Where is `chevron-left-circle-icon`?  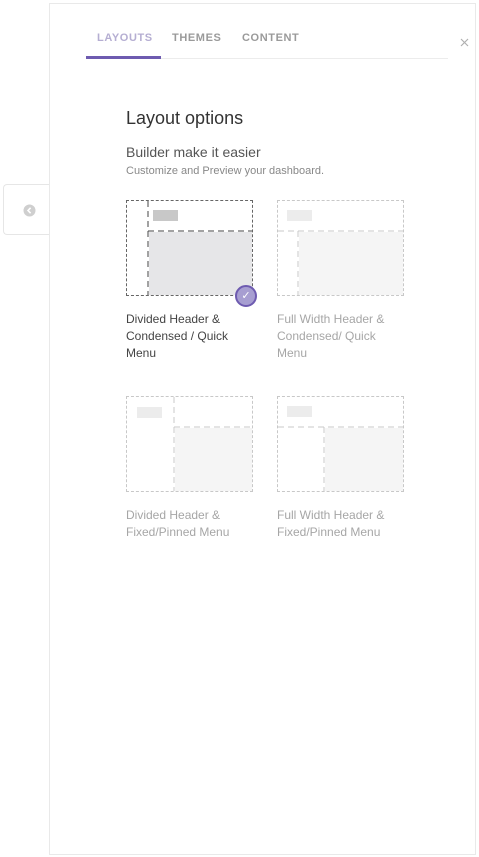
chevron-left-circle-icon is located at coordinates (29, 210).